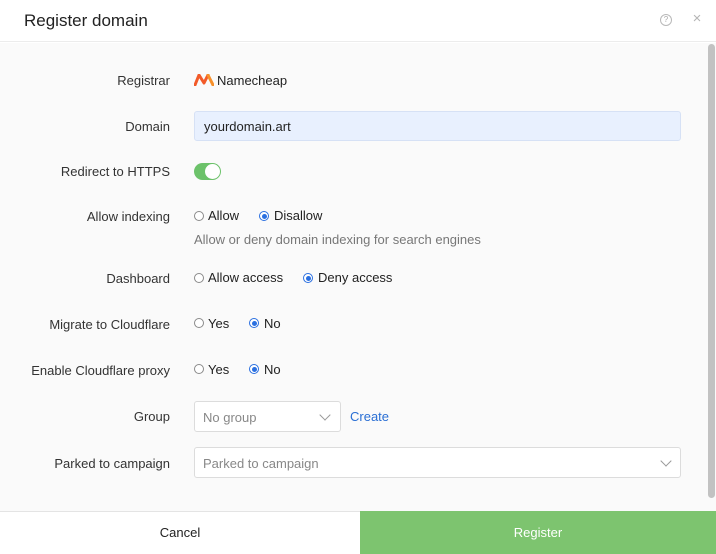 This screenshot has width=716, height=554. What do you see at coordinates (218, 323) in the screenshot?
I see `migrate-yes-label: Yes` at bounding box center [218, 323].